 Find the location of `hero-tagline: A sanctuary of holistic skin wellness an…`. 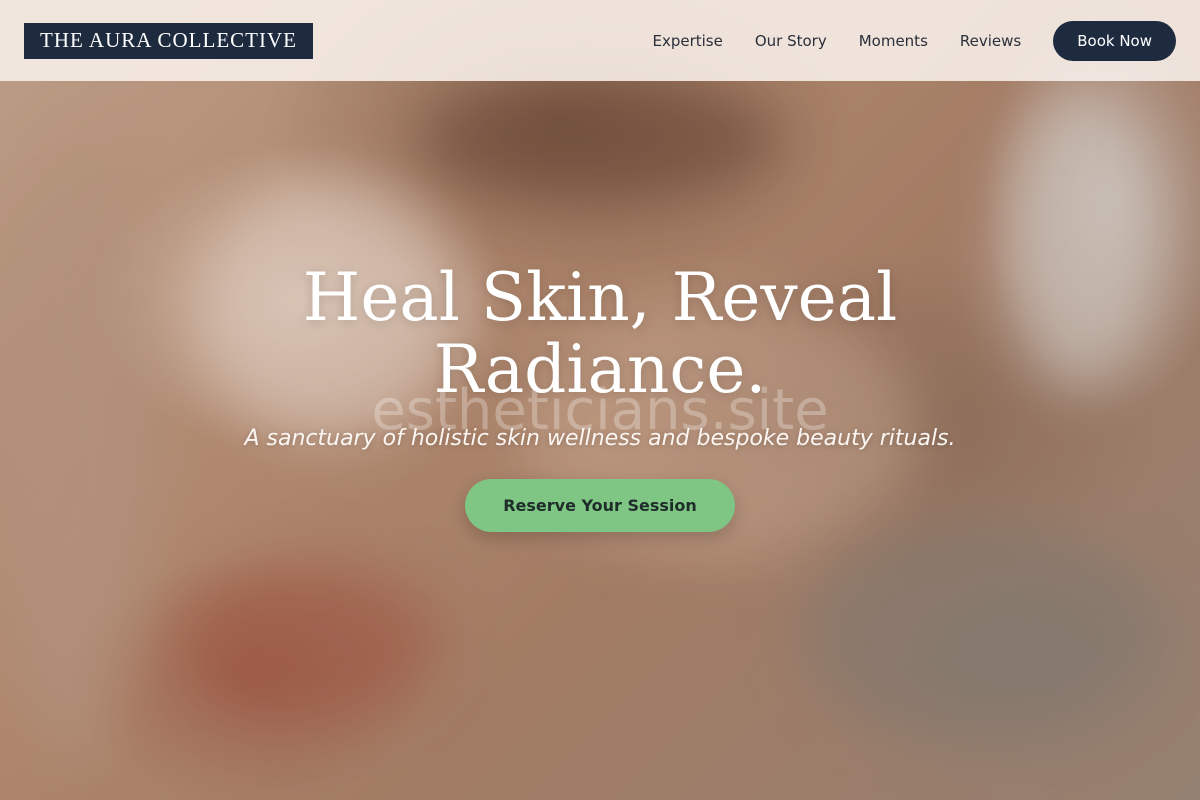

hero-tagline: A sanctuary of holistic skin wellness an… is located at coordinates (600, 438).